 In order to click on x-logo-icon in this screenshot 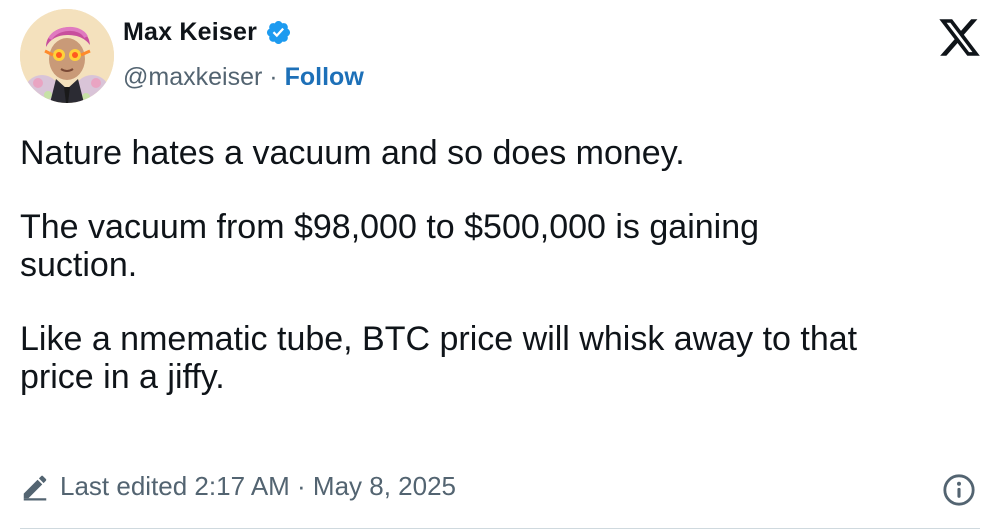, I will do `click(959, 37)`.